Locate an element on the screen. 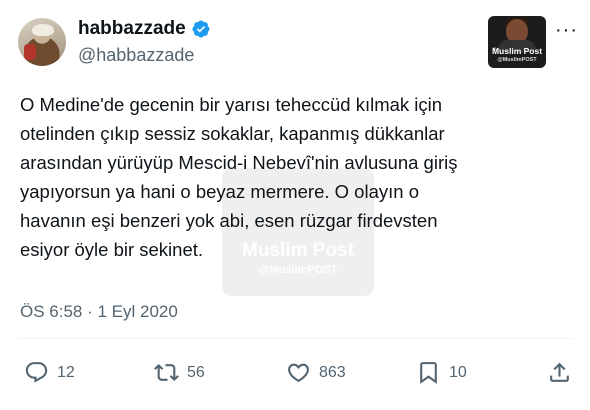  publisher-logo: ✕ Muslim Post @MuslimPOST is located at coordinates (517, 42).